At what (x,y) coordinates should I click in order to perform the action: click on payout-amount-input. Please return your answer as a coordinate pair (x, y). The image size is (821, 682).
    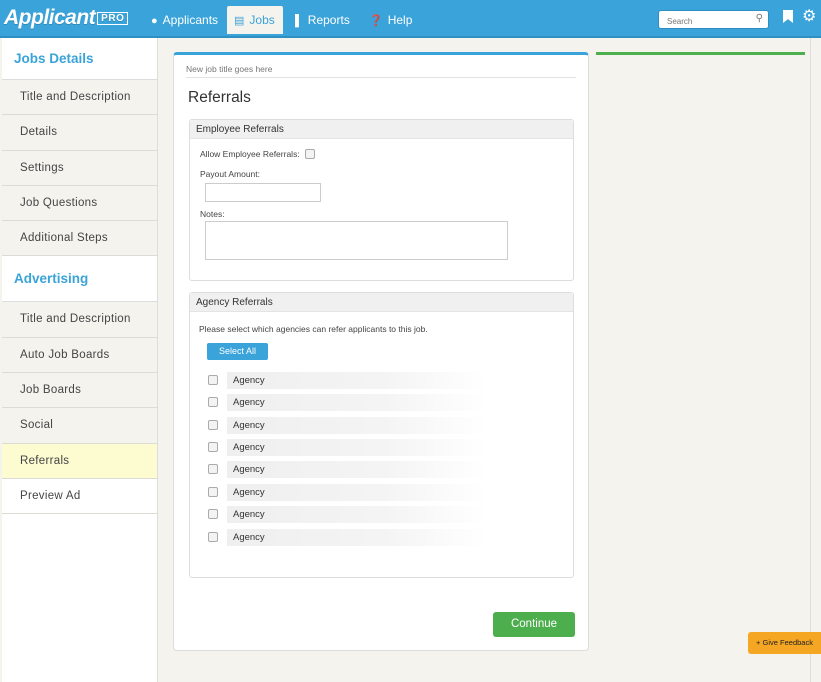
    Looking at the image, I should click on (263, 192).